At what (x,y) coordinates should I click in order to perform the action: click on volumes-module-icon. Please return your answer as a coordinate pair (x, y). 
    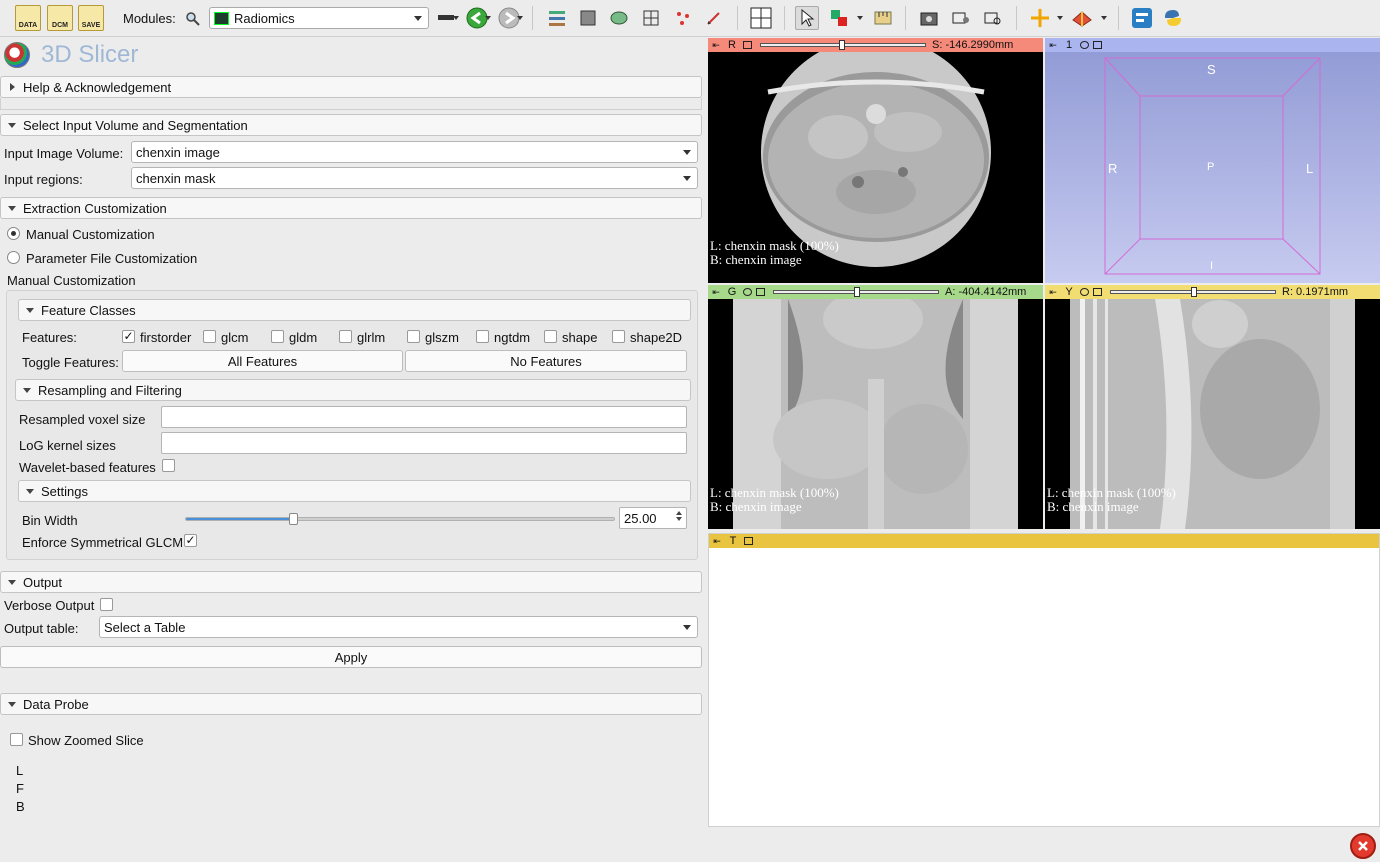
    Looking at the image, I should click on (588, 18).